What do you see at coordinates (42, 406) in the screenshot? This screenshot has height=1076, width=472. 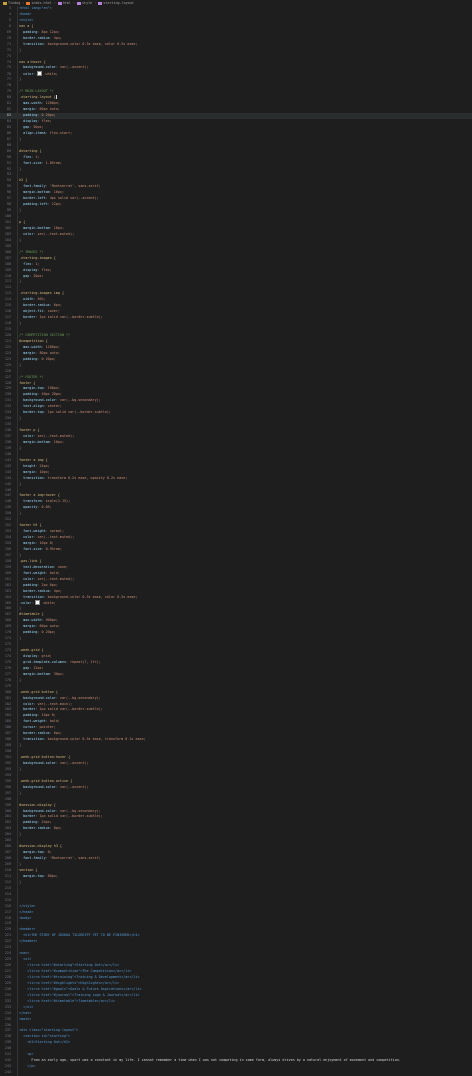 I see `code-text: text-align: center;` at bounding box center [42, 406].